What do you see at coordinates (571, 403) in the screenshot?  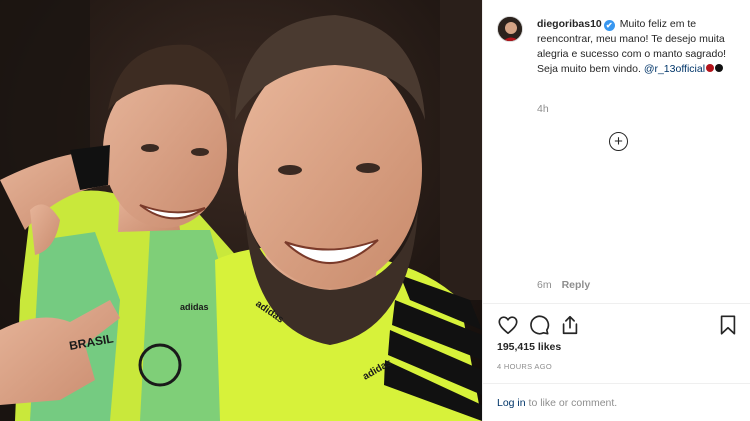 I see `login-suffix: to like or comment.` at bounding box center [571, 403].